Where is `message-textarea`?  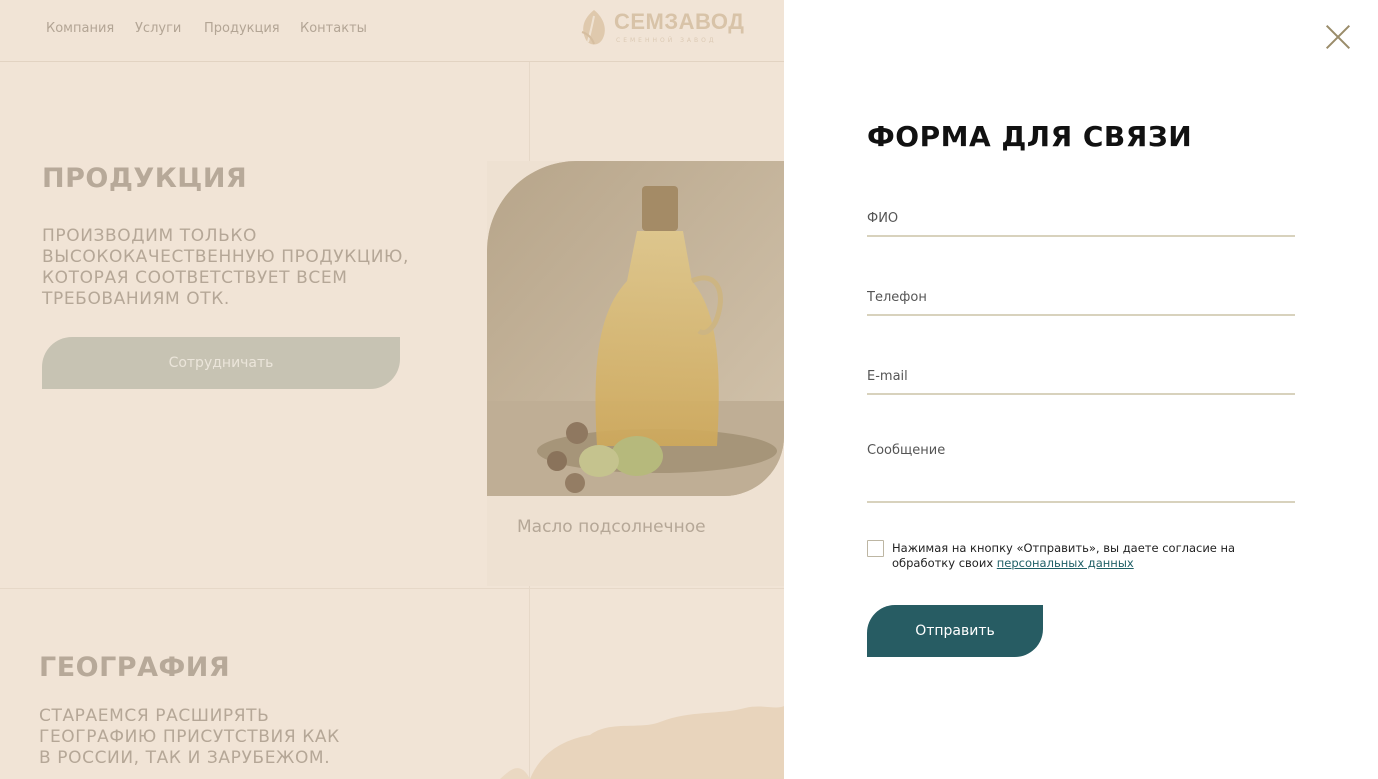 message-textarea is located at coordinates (1081, 465).